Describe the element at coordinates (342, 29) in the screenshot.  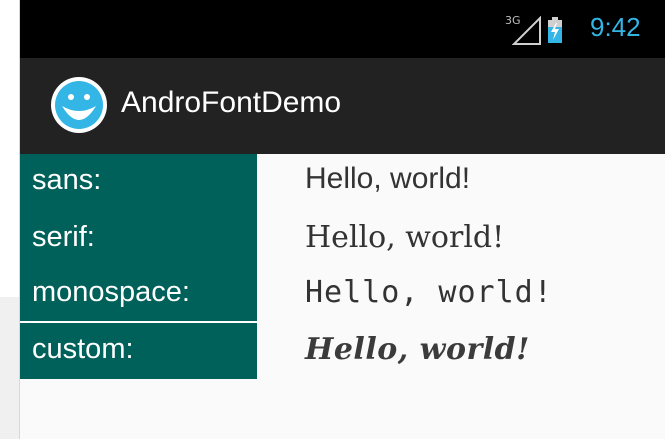
I see `status-bar: 3G 9:42` at that location.